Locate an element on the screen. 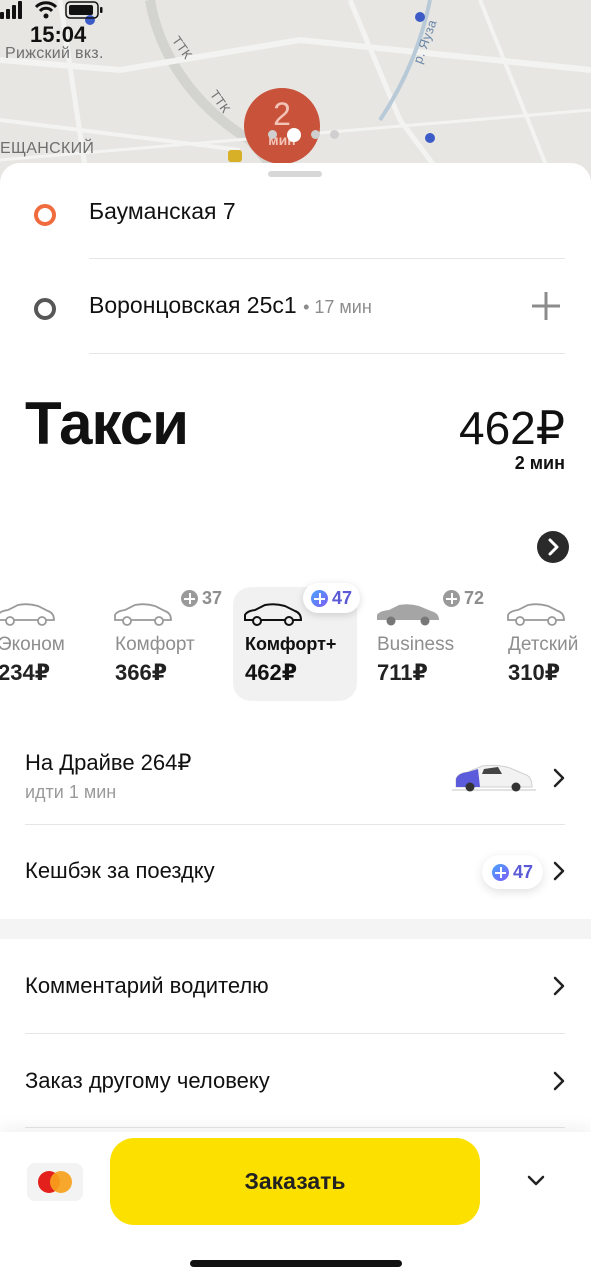 The width and height of the screenshot is (591, 1280). tariff-name: Комфорт is located at coordinates (155, 644).